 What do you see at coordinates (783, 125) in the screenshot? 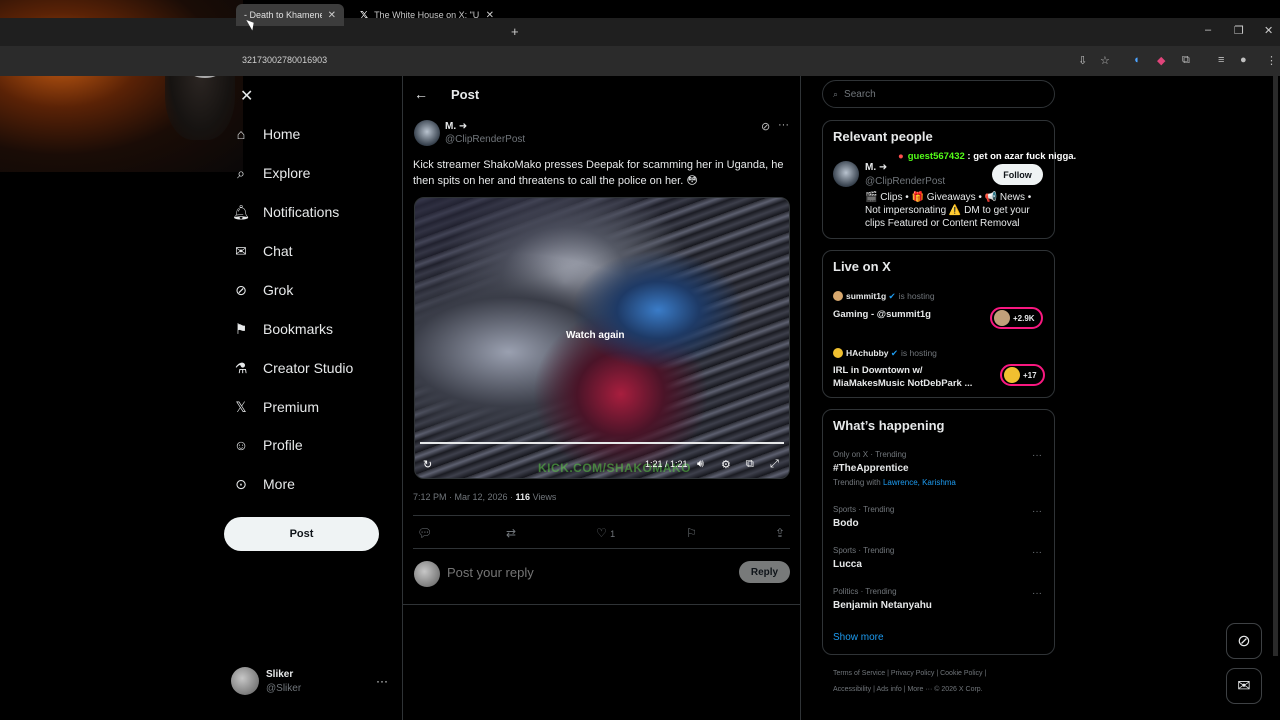
I see `more-options-icon: ···` at bounding box center [783, 125].